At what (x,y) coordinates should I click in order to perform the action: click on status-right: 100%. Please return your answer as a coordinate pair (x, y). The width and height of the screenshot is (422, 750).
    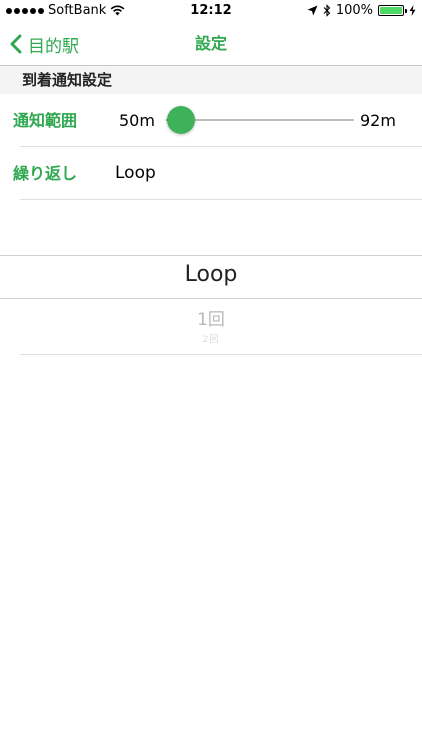
    Looking at the image, I should click on (361, 10).